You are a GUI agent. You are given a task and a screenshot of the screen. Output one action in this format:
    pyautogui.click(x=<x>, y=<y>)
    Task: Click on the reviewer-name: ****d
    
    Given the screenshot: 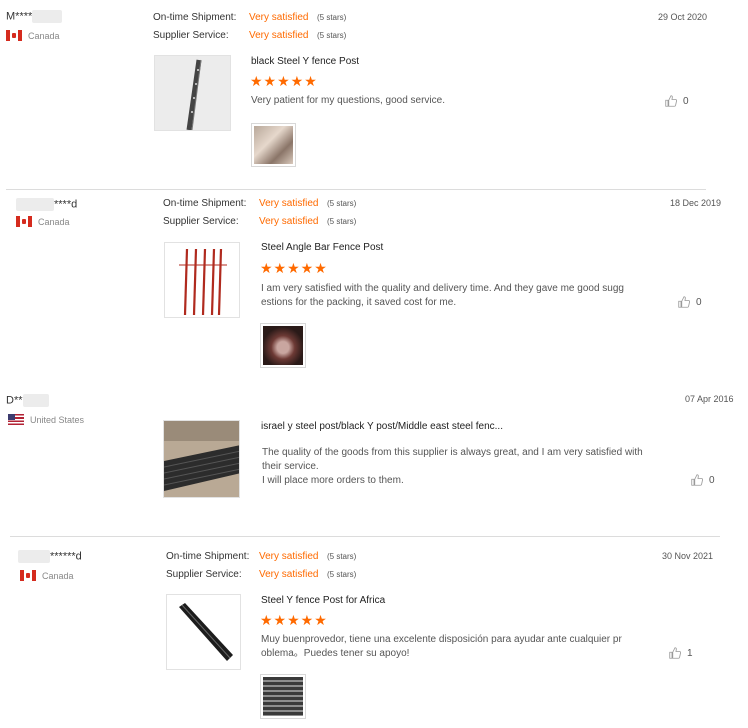 What is the action you would take?
    pyautogui.click(x=46, y=204)
    